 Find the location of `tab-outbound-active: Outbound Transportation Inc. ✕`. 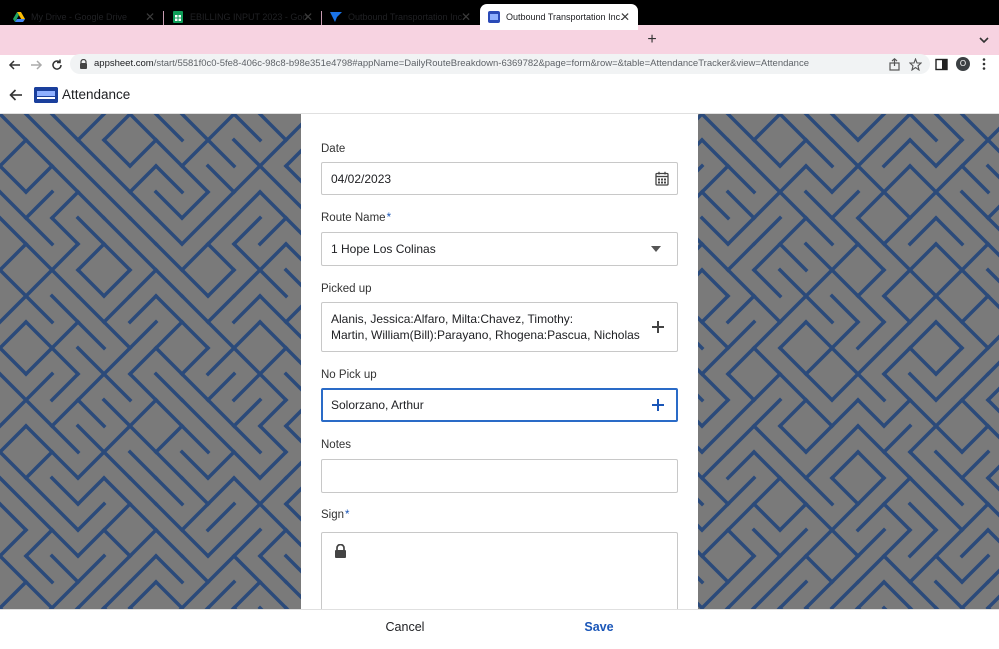

tab-outbound-active: Outbound Transportation Inc. ✕ is located at coordinates (559, 17).